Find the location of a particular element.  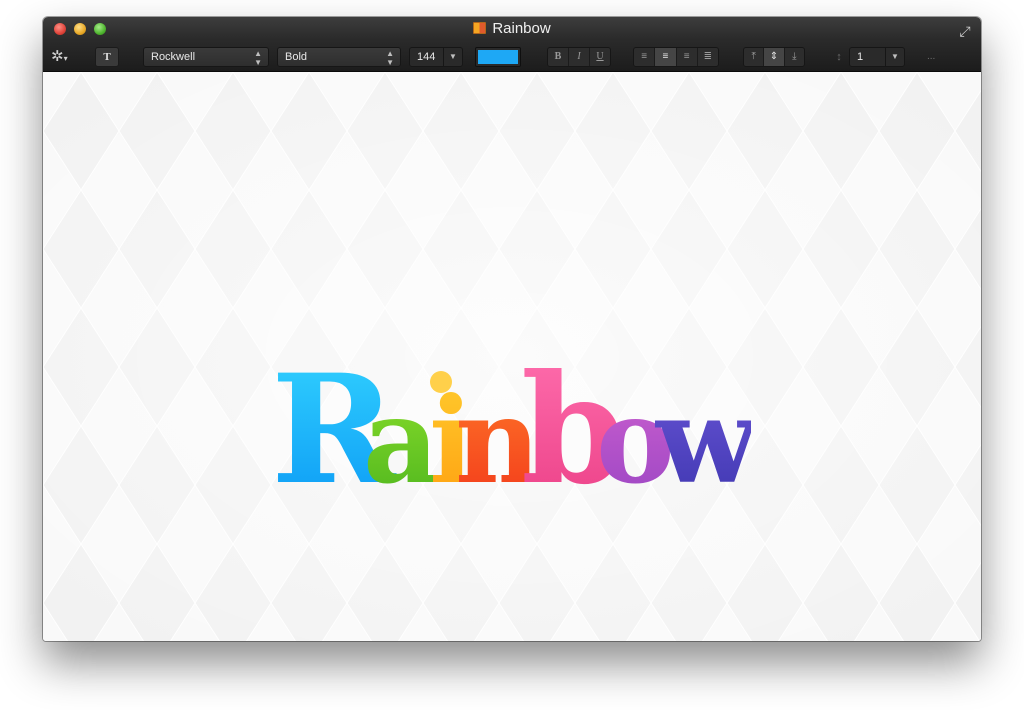

underline-button: U is located at coordinates (600, 57).